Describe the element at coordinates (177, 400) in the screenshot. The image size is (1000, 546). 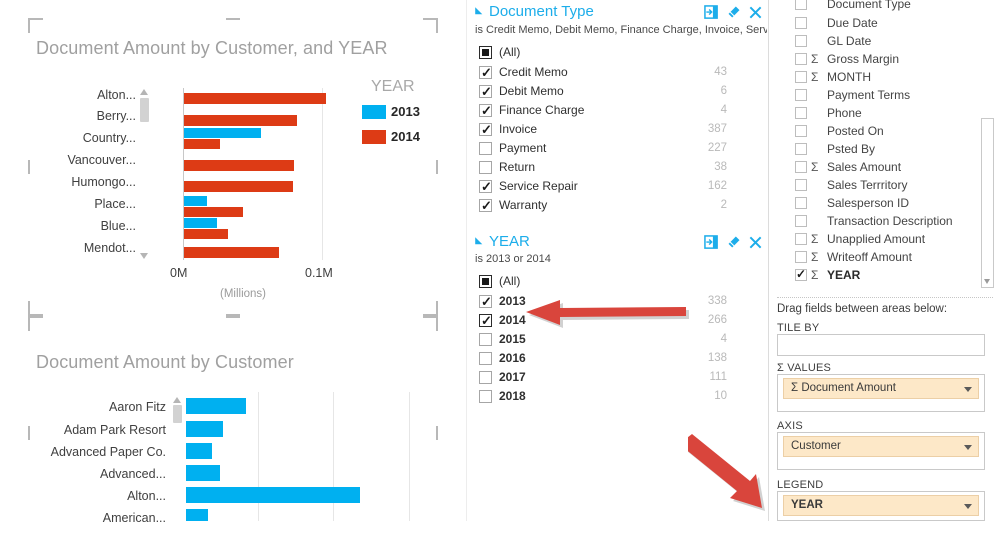
I see `scroll-up-icon` at that location.